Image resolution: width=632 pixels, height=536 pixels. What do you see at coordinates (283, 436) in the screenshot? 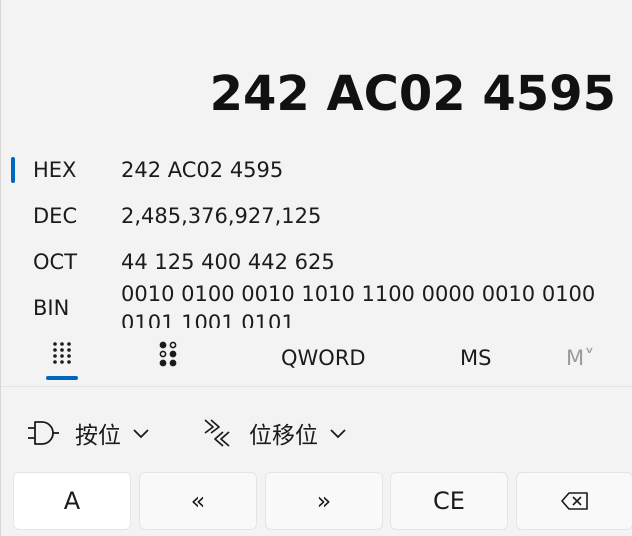
I see `bitshift-label: 位移位` at bounding box center [283, 436].